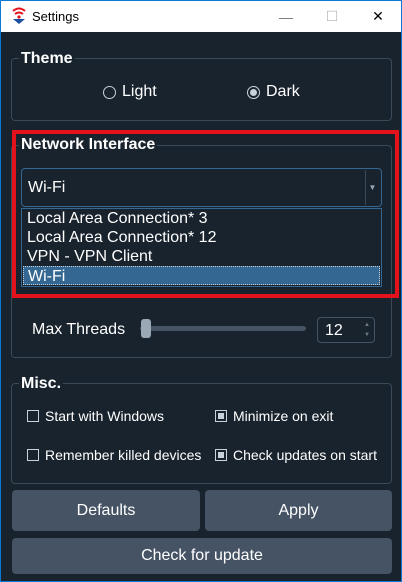 The height and width of the screenshot is (582, 402). I want to click on network-group-title: Network Interface, so click(88, 145).